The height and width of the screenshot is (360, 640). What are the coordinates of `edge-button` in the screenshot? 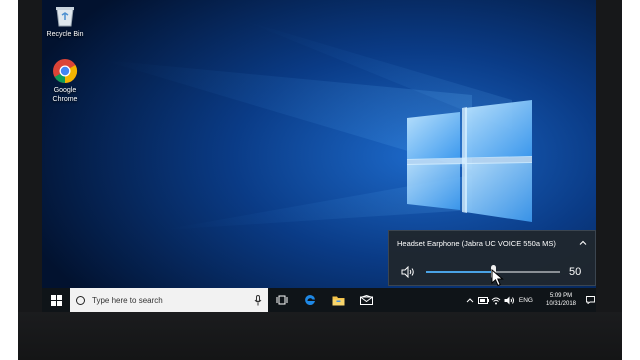 It's located at (310, 300).